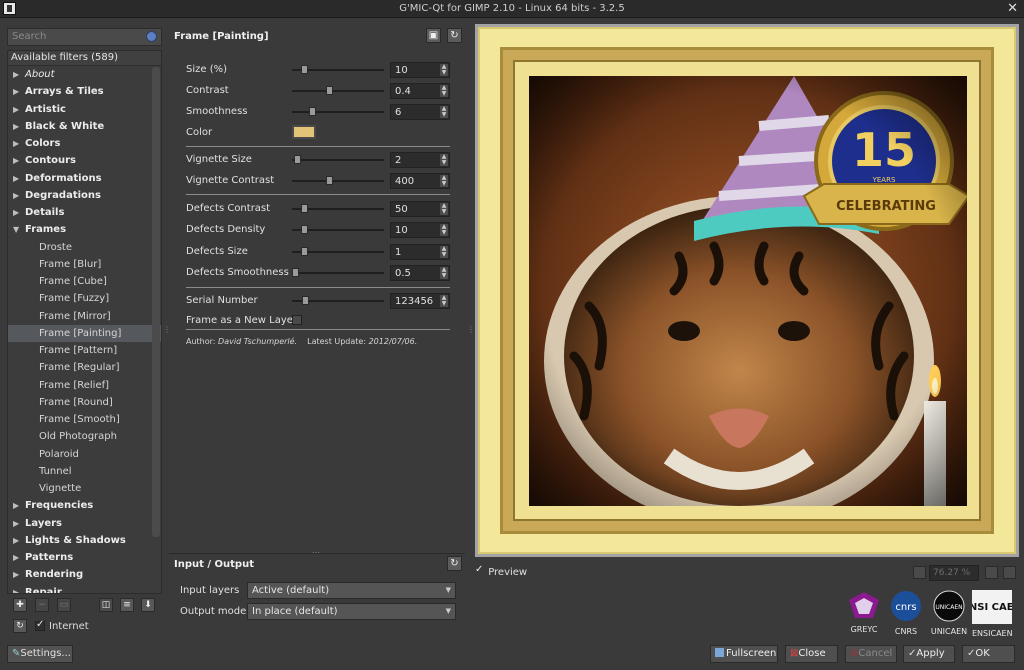  Describe the element at coordinates (20, 626) in the screenshot. I see `refresh-icon: ↻` at that location.